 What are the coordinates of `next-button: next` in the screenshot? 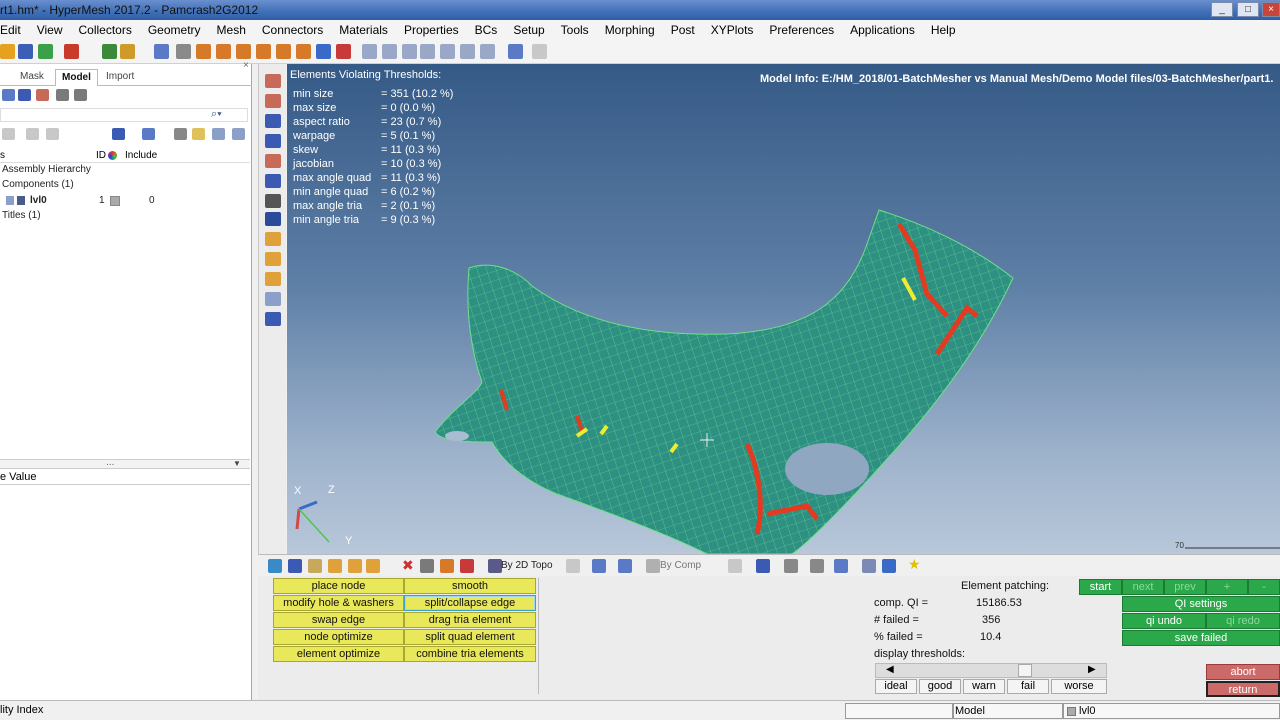 It's located at (1143, 587).